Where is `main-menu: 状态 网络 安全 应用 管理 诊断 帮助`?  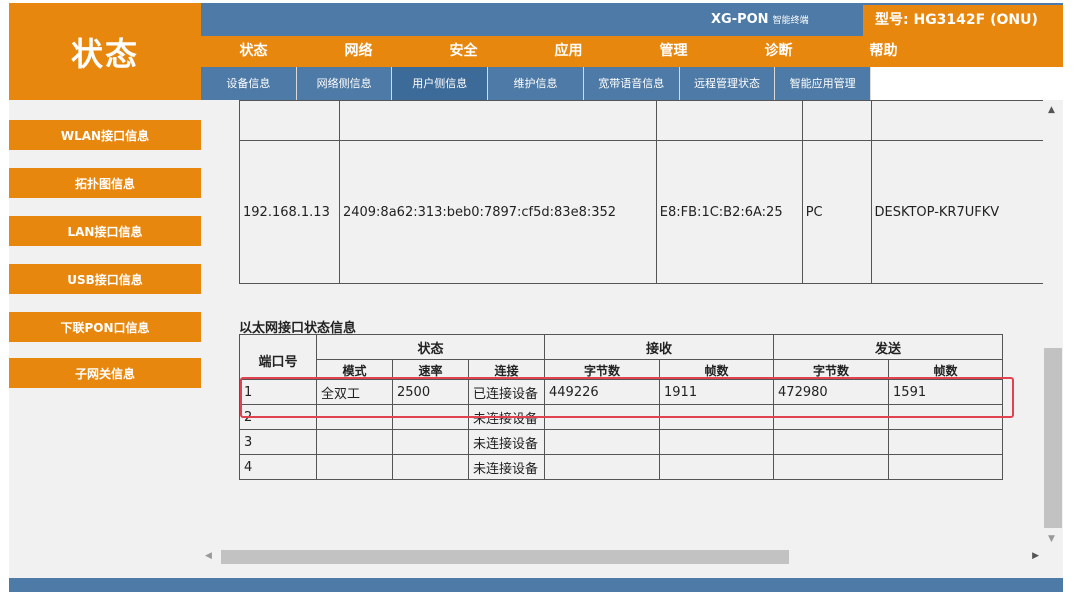
main-menu: 状态 网络 安全 应用 管理 诊断 帮助 is located at coordinates (632, 51).